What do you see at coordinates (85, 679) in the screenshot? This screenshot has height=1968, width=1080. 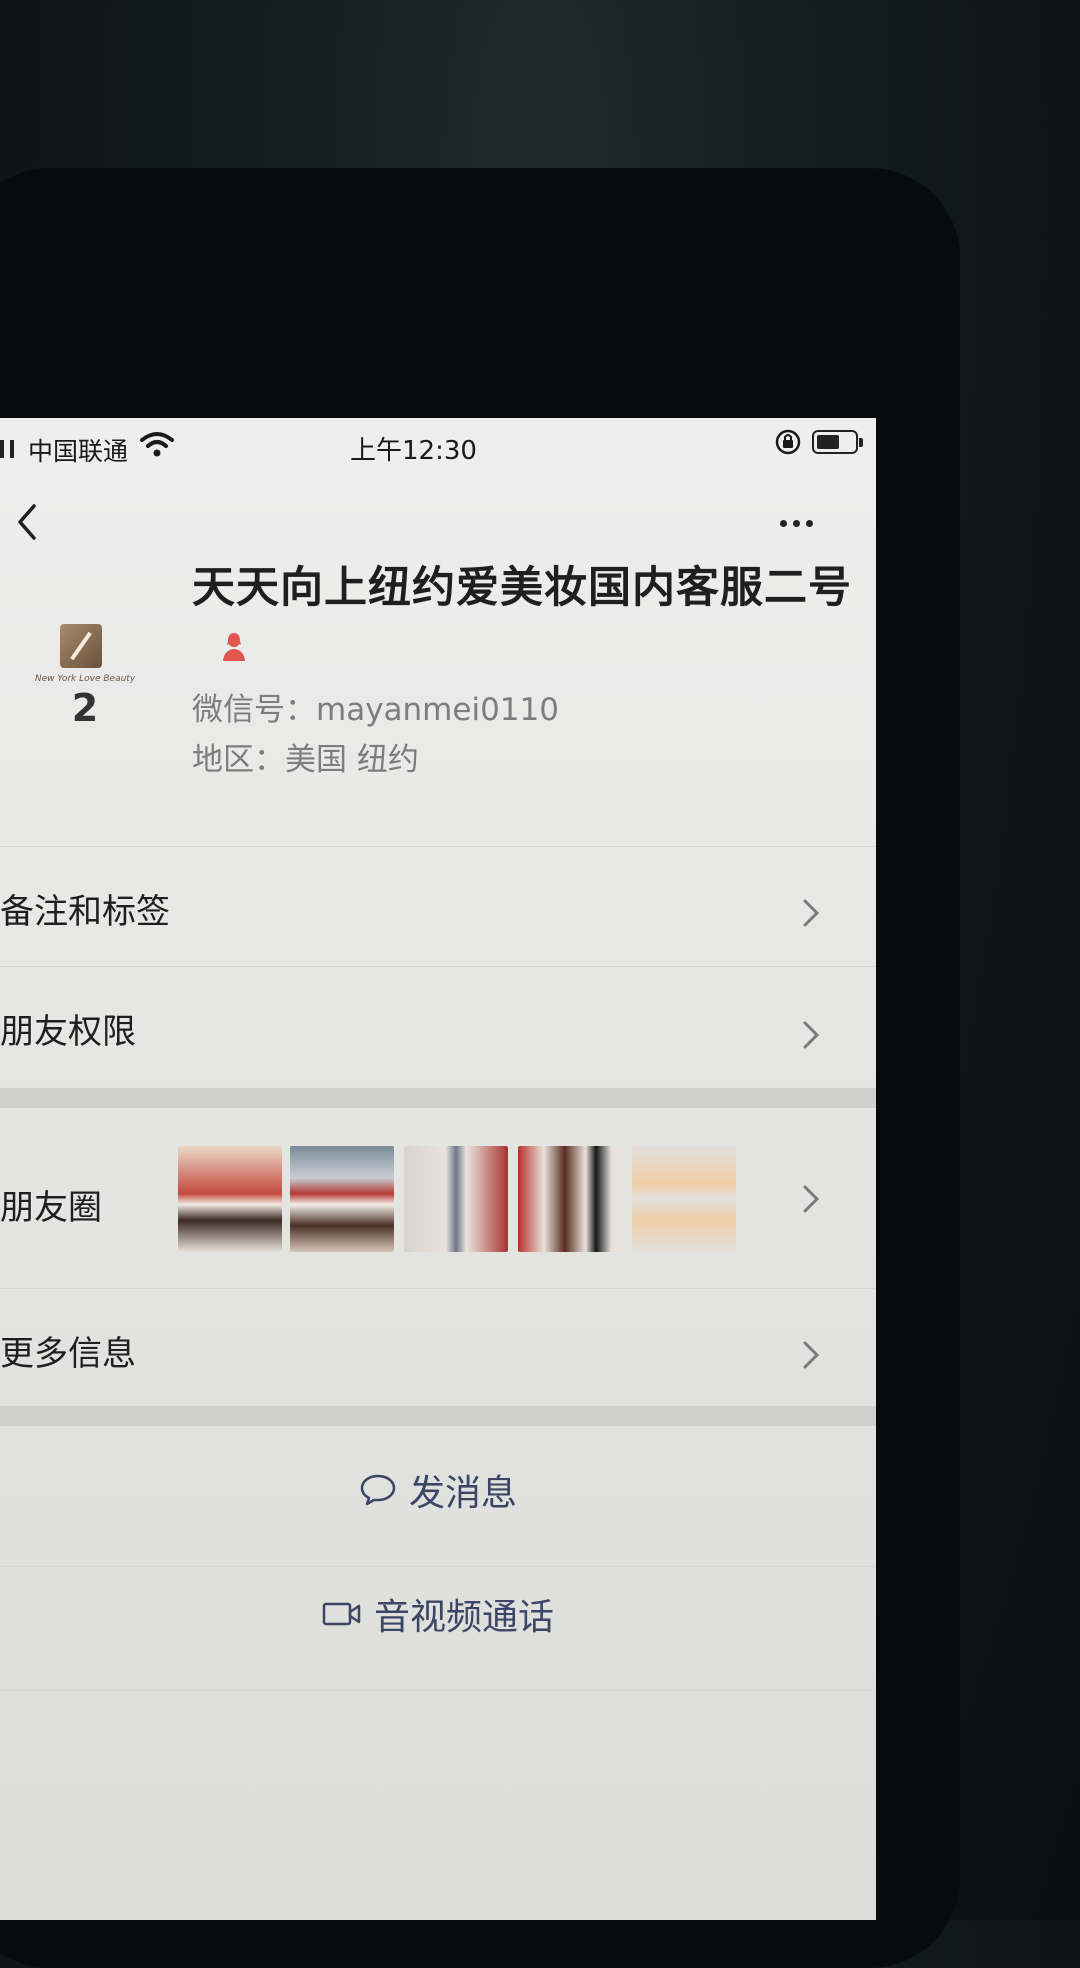 I see `avatar-brand-text: New York Love Beauty` at bounding box center [85, 679].